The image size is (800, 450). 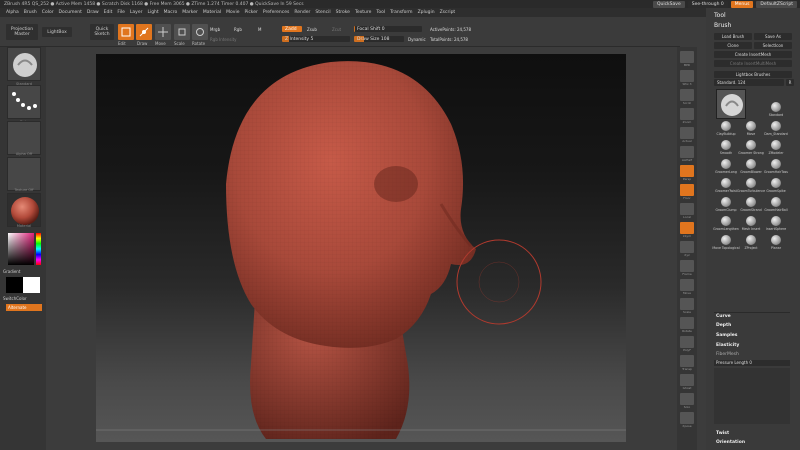 I want to click on menu-brush: Brush, so click(x=30, y=12).